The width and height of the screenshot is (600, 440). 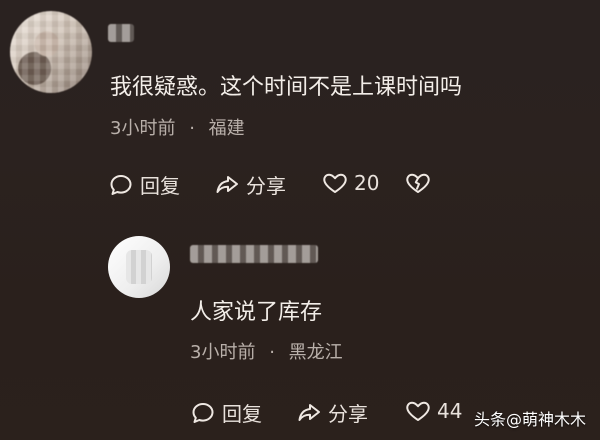 What do you see at coordinates (450, 411) in the screenshot?
I see `like-count: 44` at bounding box center [450, 411].